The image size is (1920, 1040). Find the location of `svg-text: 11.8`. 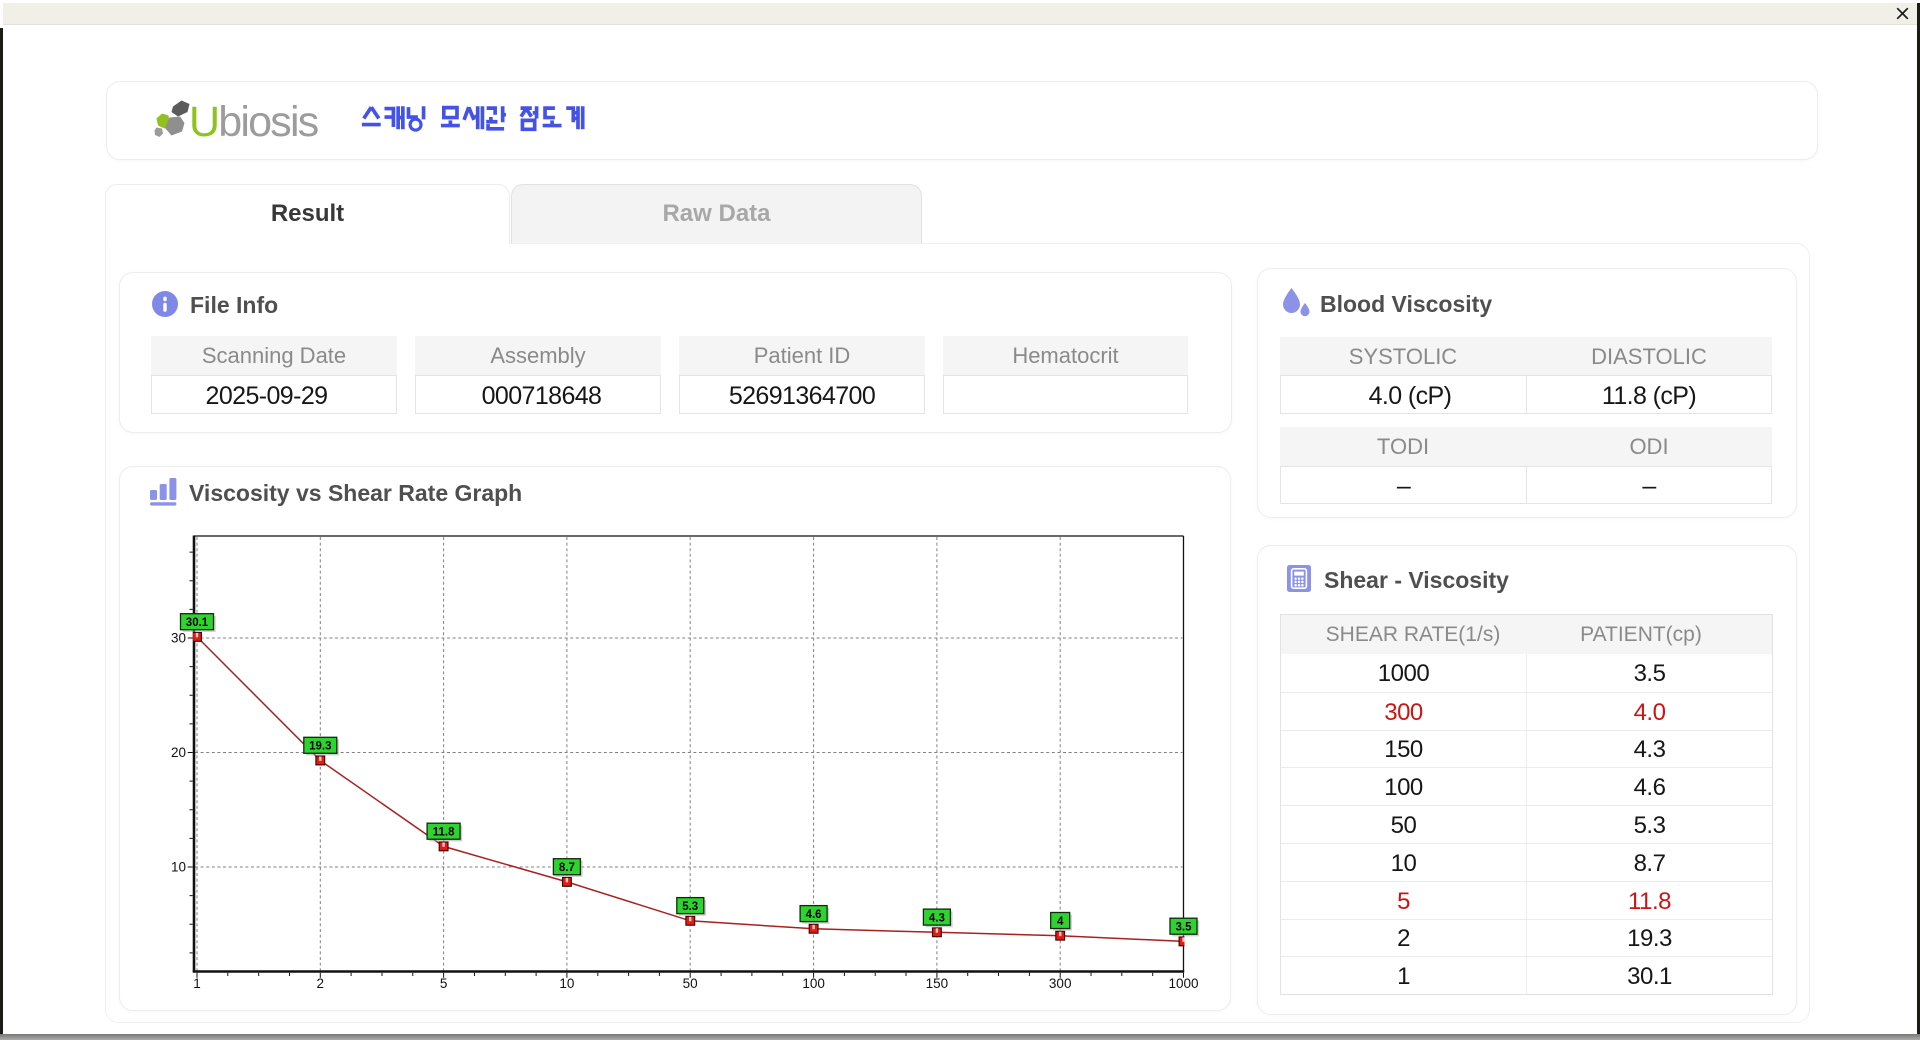

svg-text: 11.8 is located at coordinates (444, 833).